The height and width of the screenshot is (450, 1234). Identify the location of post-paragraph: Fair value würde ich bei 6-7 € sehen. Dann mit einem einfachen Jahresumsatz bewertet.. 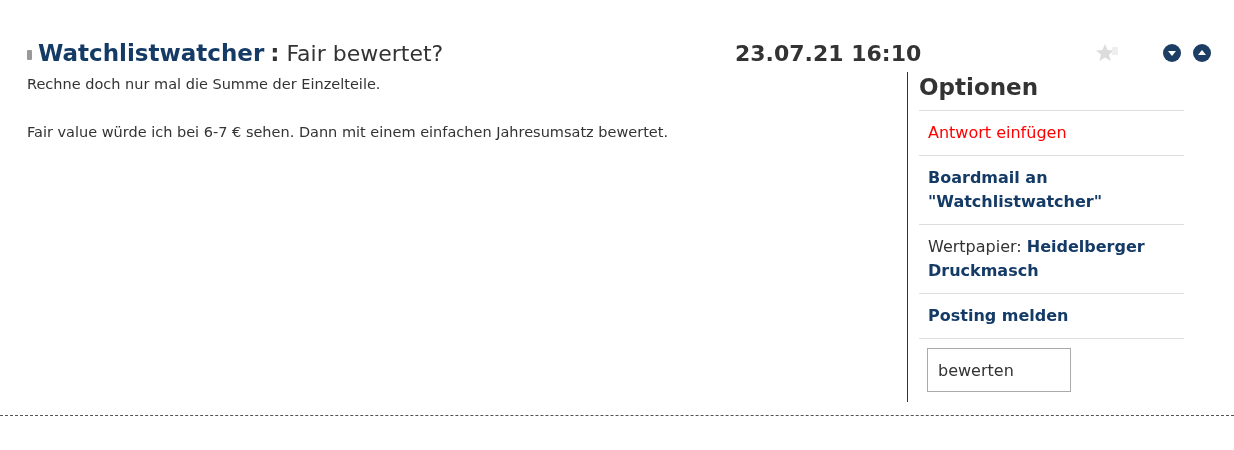
(348, 132).